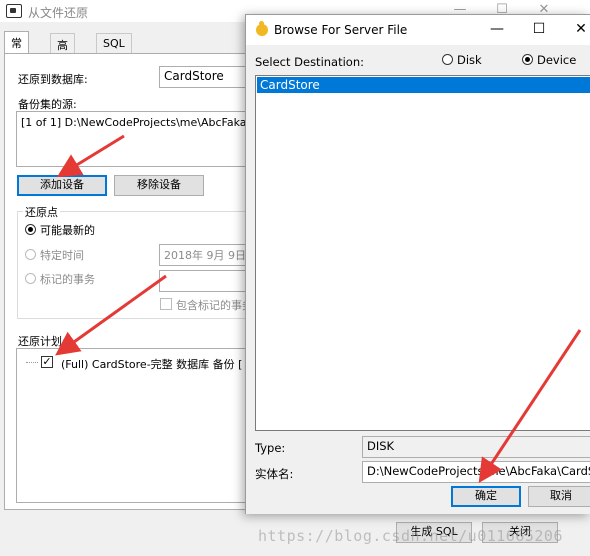 Image resolution: width=590 pixels, height=556 pixels. I want to click on backup-source-item: [1 of 1] D:\NewCodeProjects\me\AbcFaka, so click(134, 122).